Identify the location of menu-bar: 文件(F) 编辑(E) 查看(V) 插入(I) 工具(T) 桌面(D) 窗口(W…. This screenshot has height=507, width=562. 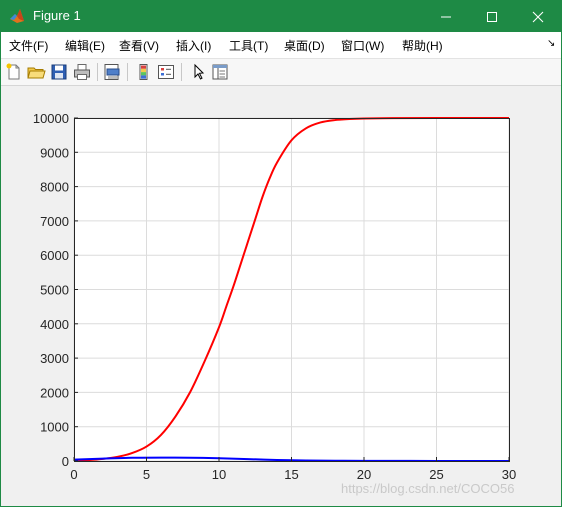
(281, 45).